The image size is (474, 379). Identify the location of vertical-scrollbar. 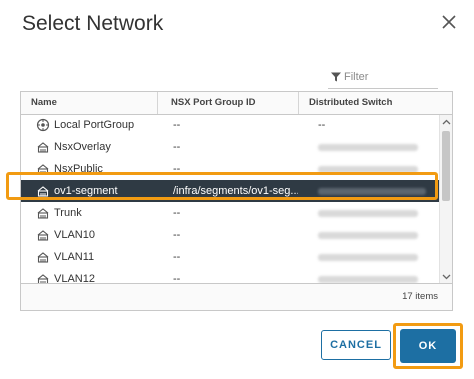
(445, 199).